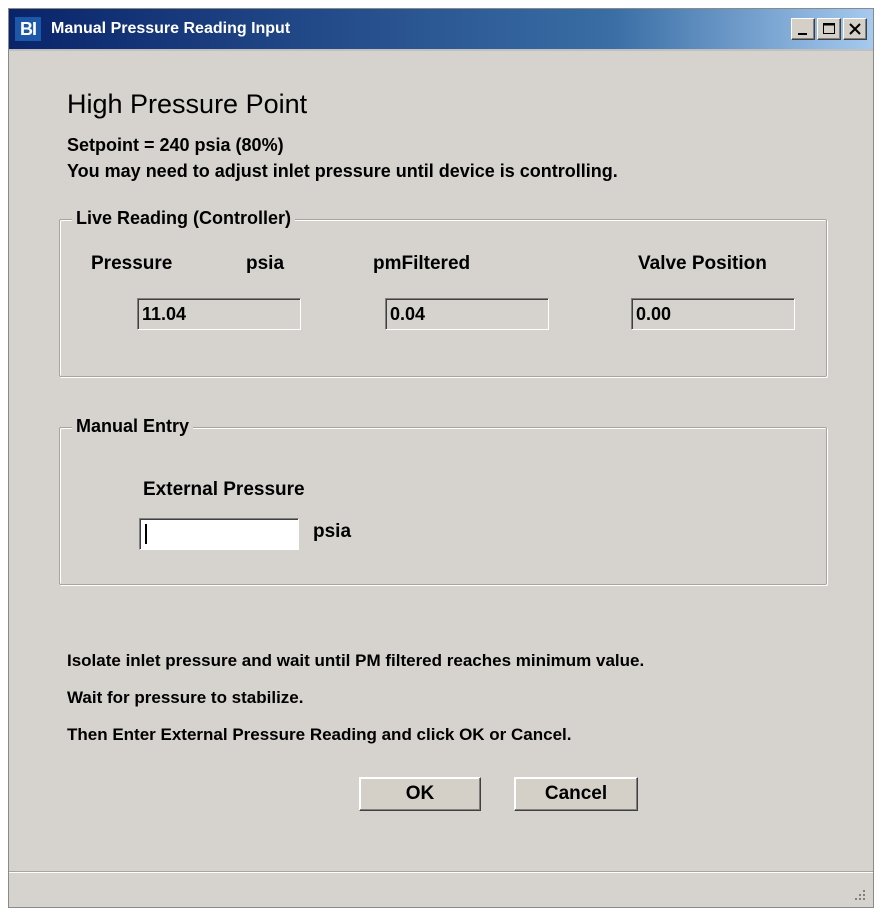 The height and width of the screenshot is (911, 882). What do you see at coordinates (332, 531) in the screenshot?
I see `external-pressure-unit: psia` at bounding box center [332, 531].